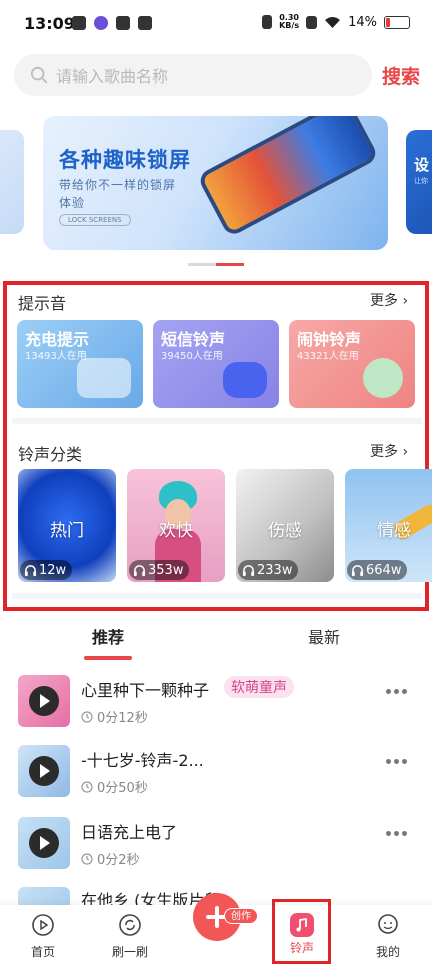 The width and height of the screenshot is (432, 964). I want to click on nav-profile: 我的, so click(388, 934).